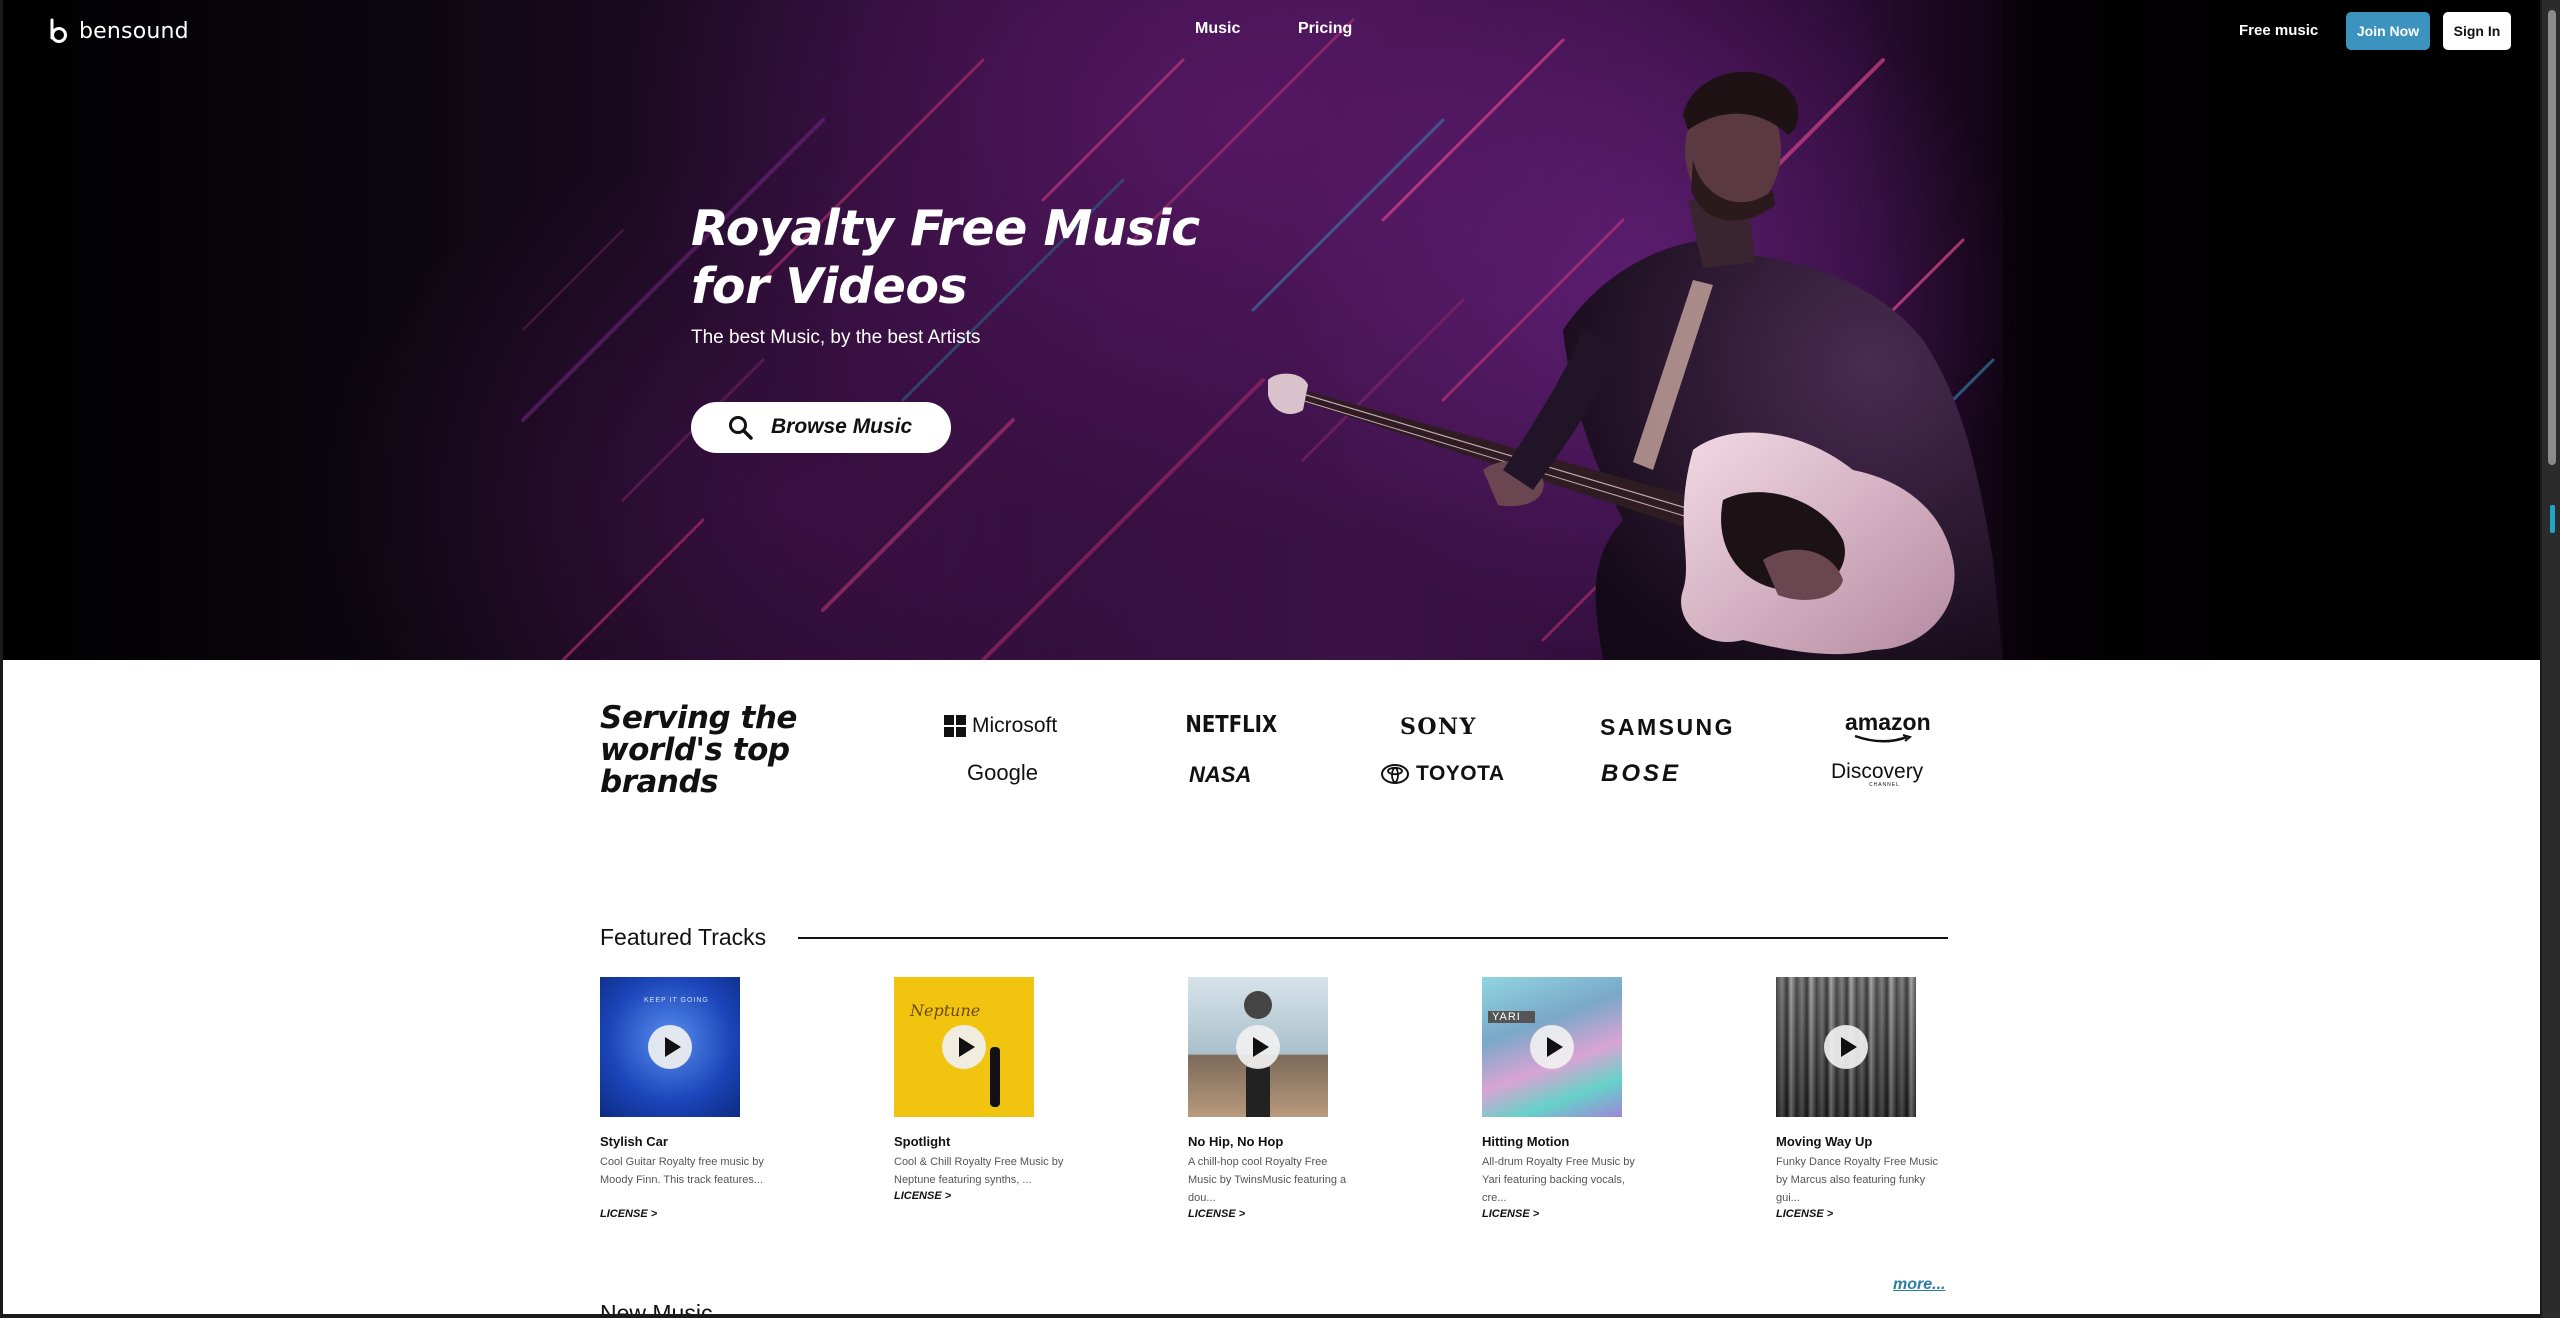 The width and height of the screenshot is (2560, 1318). I want to click on track-cover: YARI, so click(1552, 1047).